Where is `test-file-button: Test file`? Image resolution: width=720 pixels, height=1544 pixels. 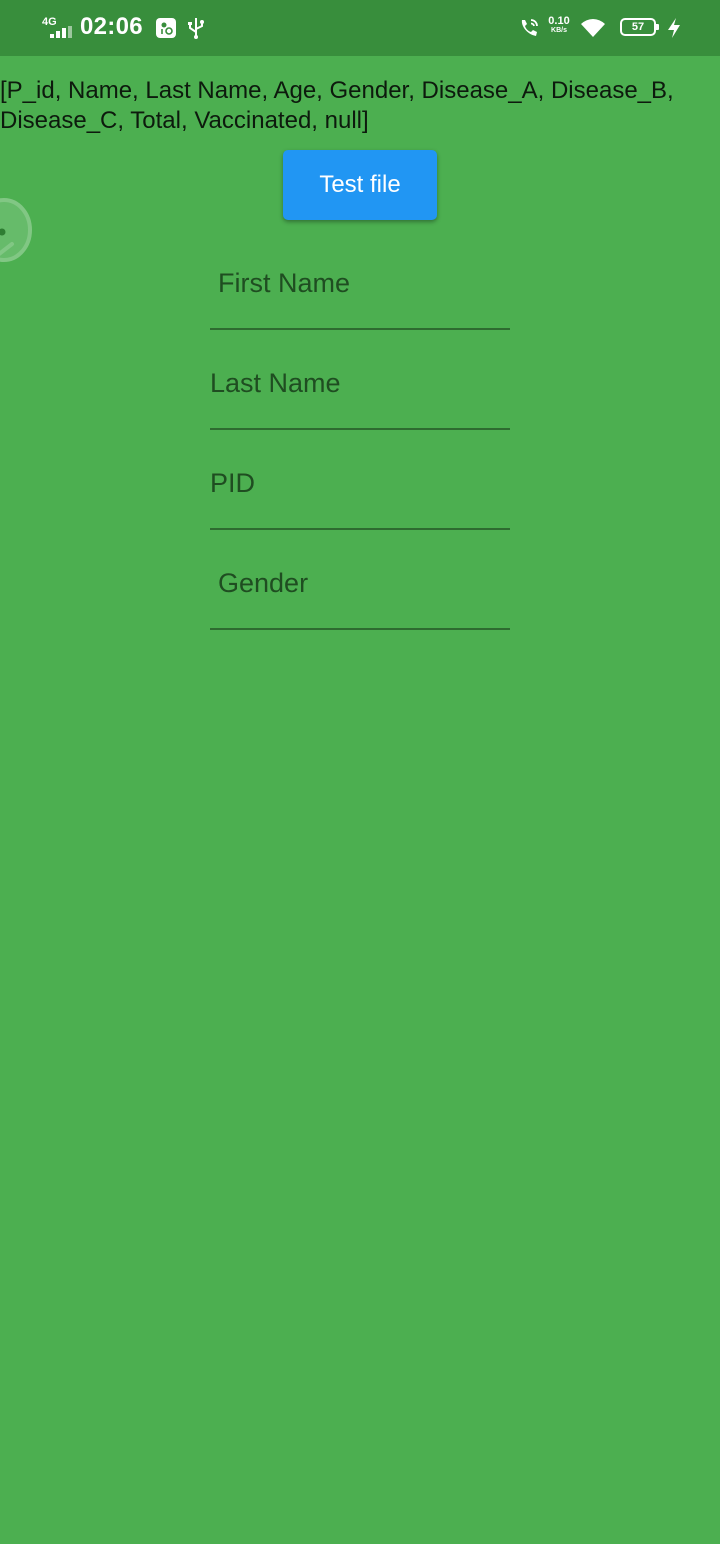
test-file-button: Test file is located at coordinates (360, 185).